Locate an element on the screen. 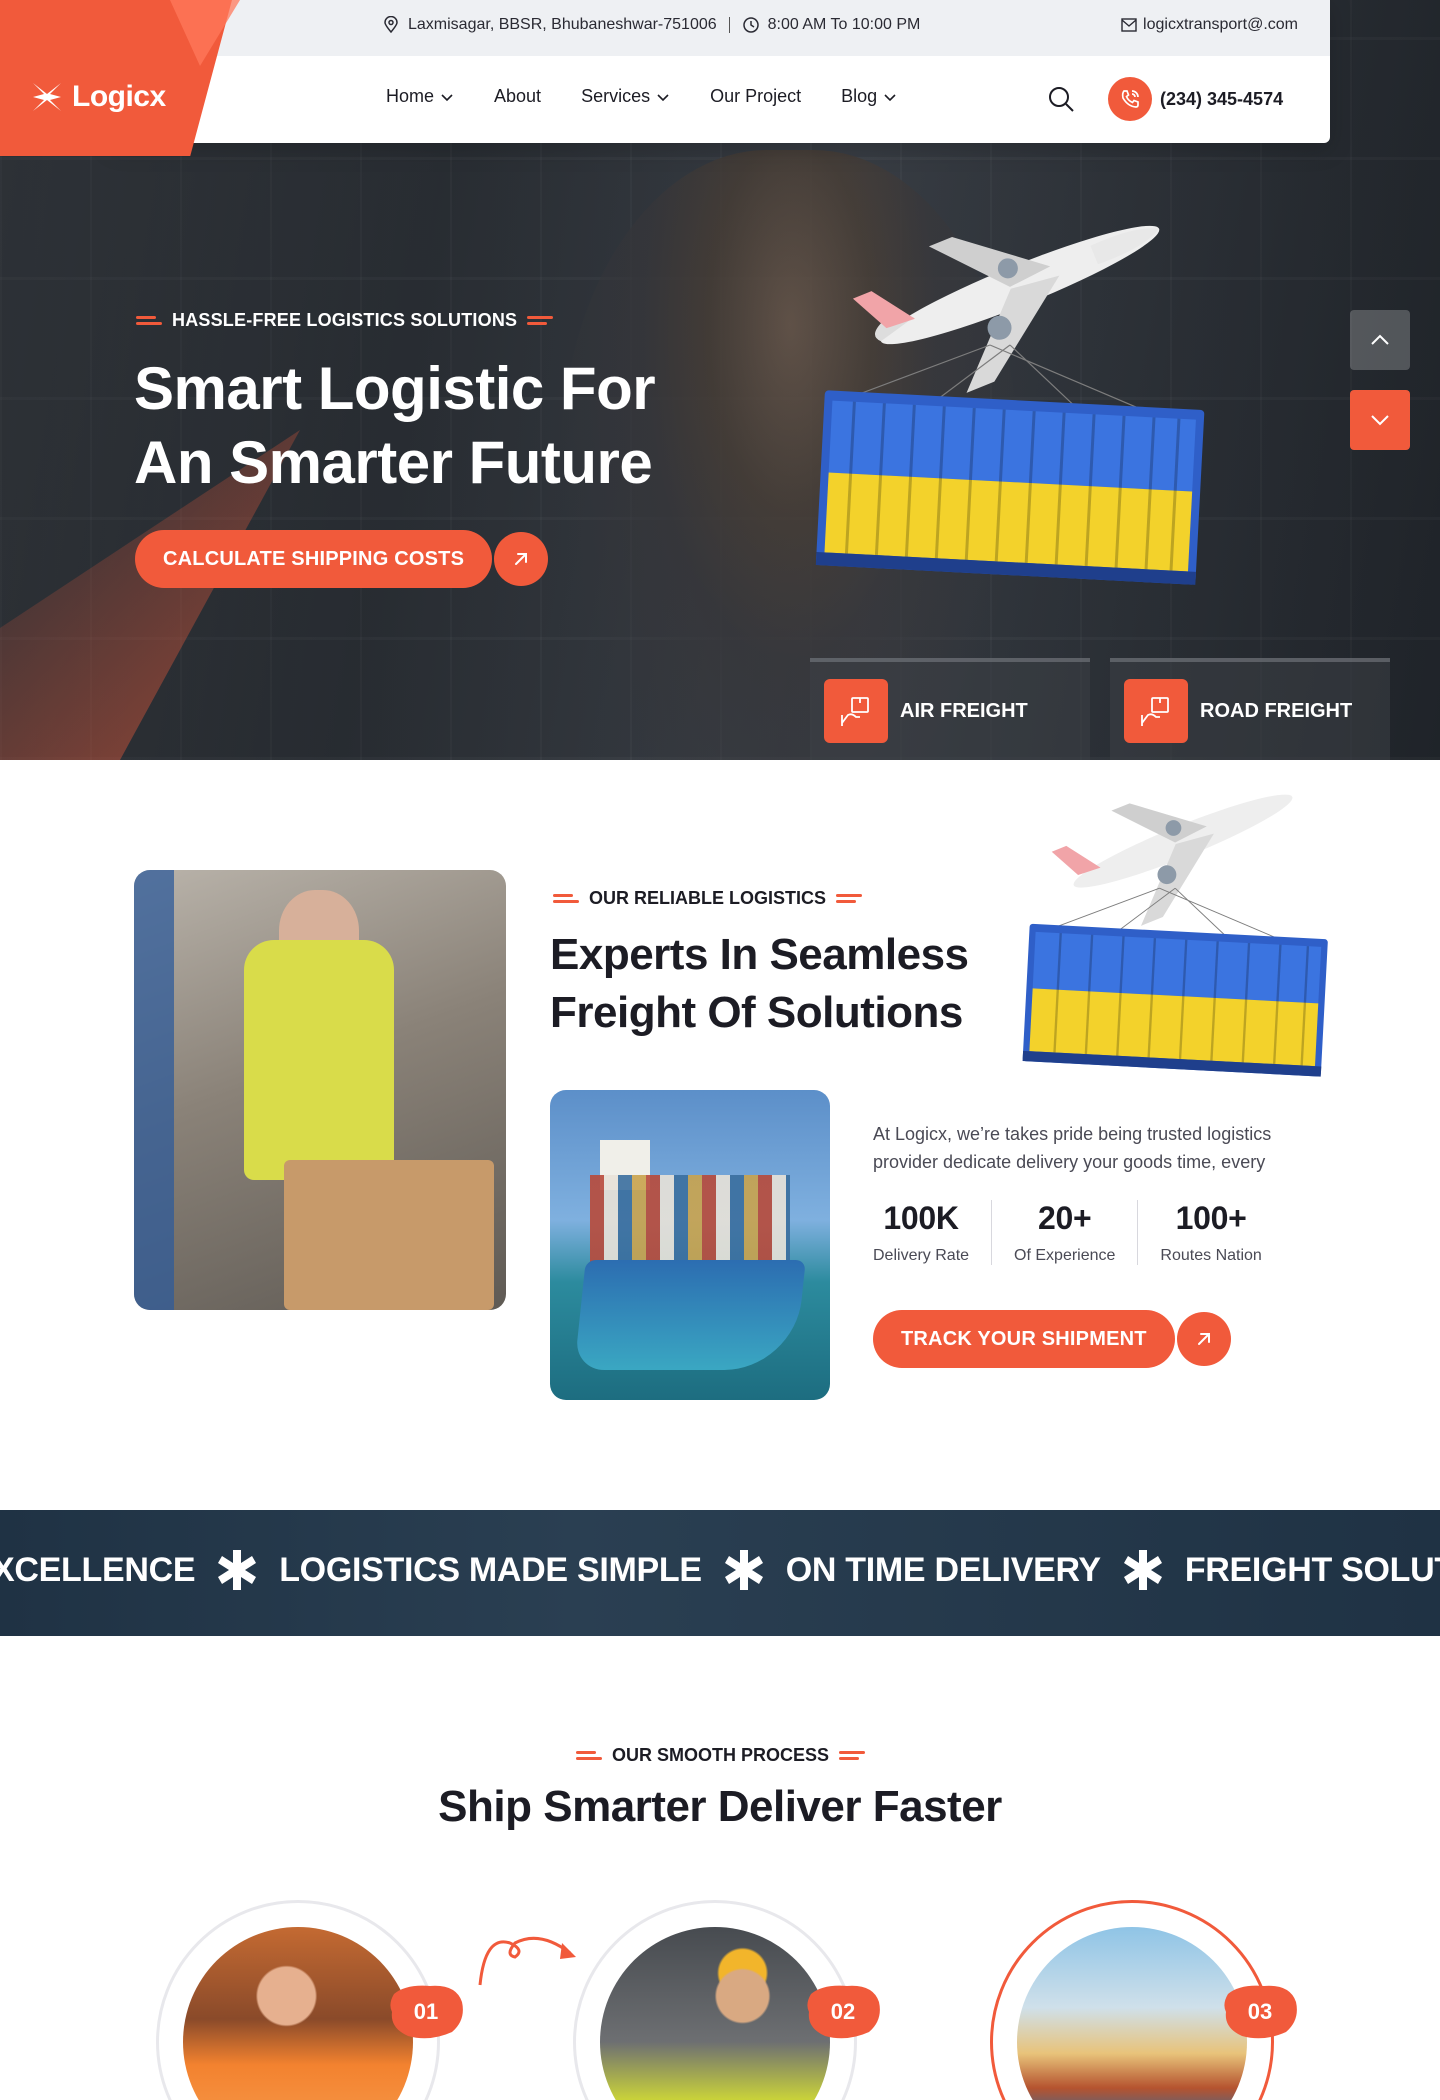  hero-title: Smart Logistic For An Smarter Future is located at coordinates (395, 425).